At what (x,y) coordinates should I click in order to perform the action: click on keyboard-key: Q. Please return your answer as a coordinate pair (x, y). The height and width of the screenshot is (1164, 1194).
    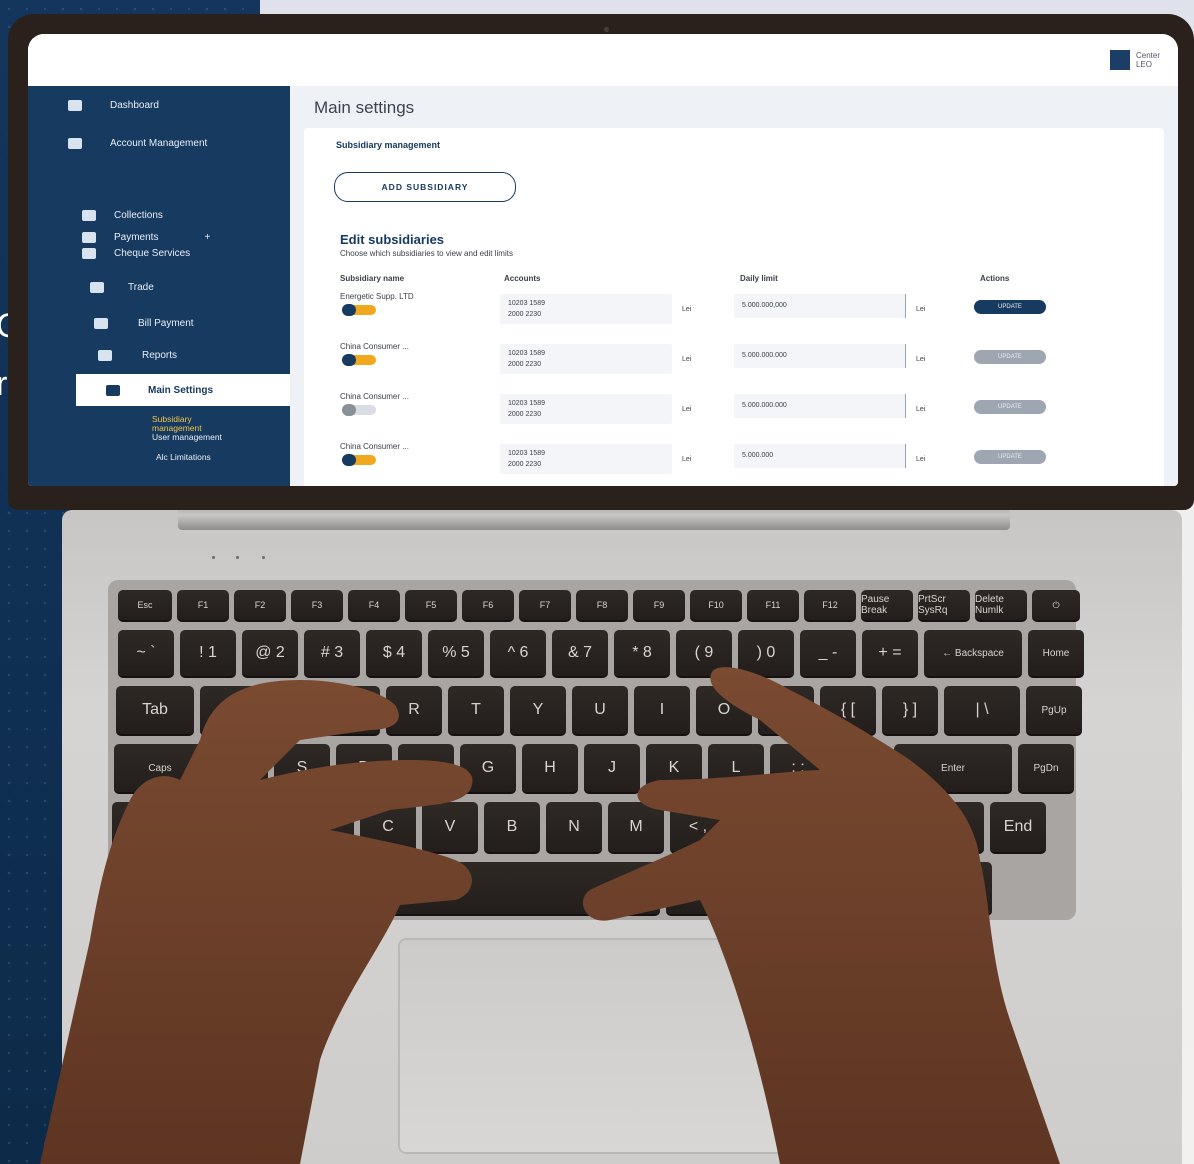
    Looking at the image, I should click on (228, 711).